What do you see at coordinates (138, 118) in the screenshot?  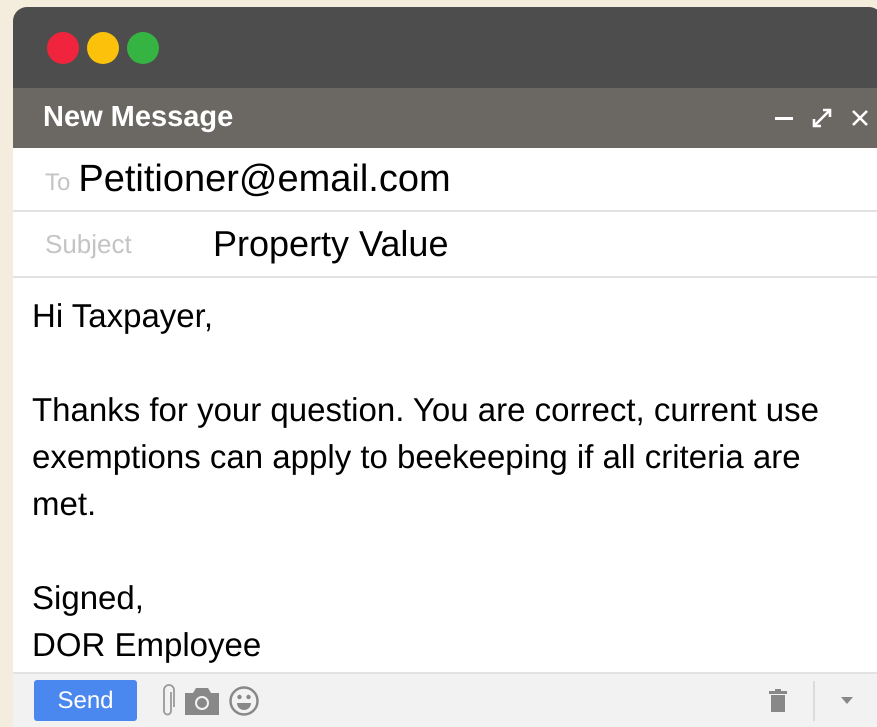 I see `window-title: New Message` at bounding box center [138, 118].